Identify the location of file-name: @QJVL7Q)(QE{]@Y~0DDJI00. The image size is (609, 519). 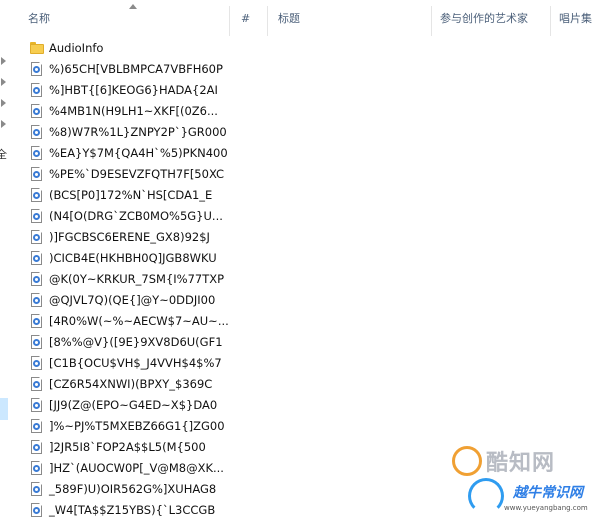
(132, 300).